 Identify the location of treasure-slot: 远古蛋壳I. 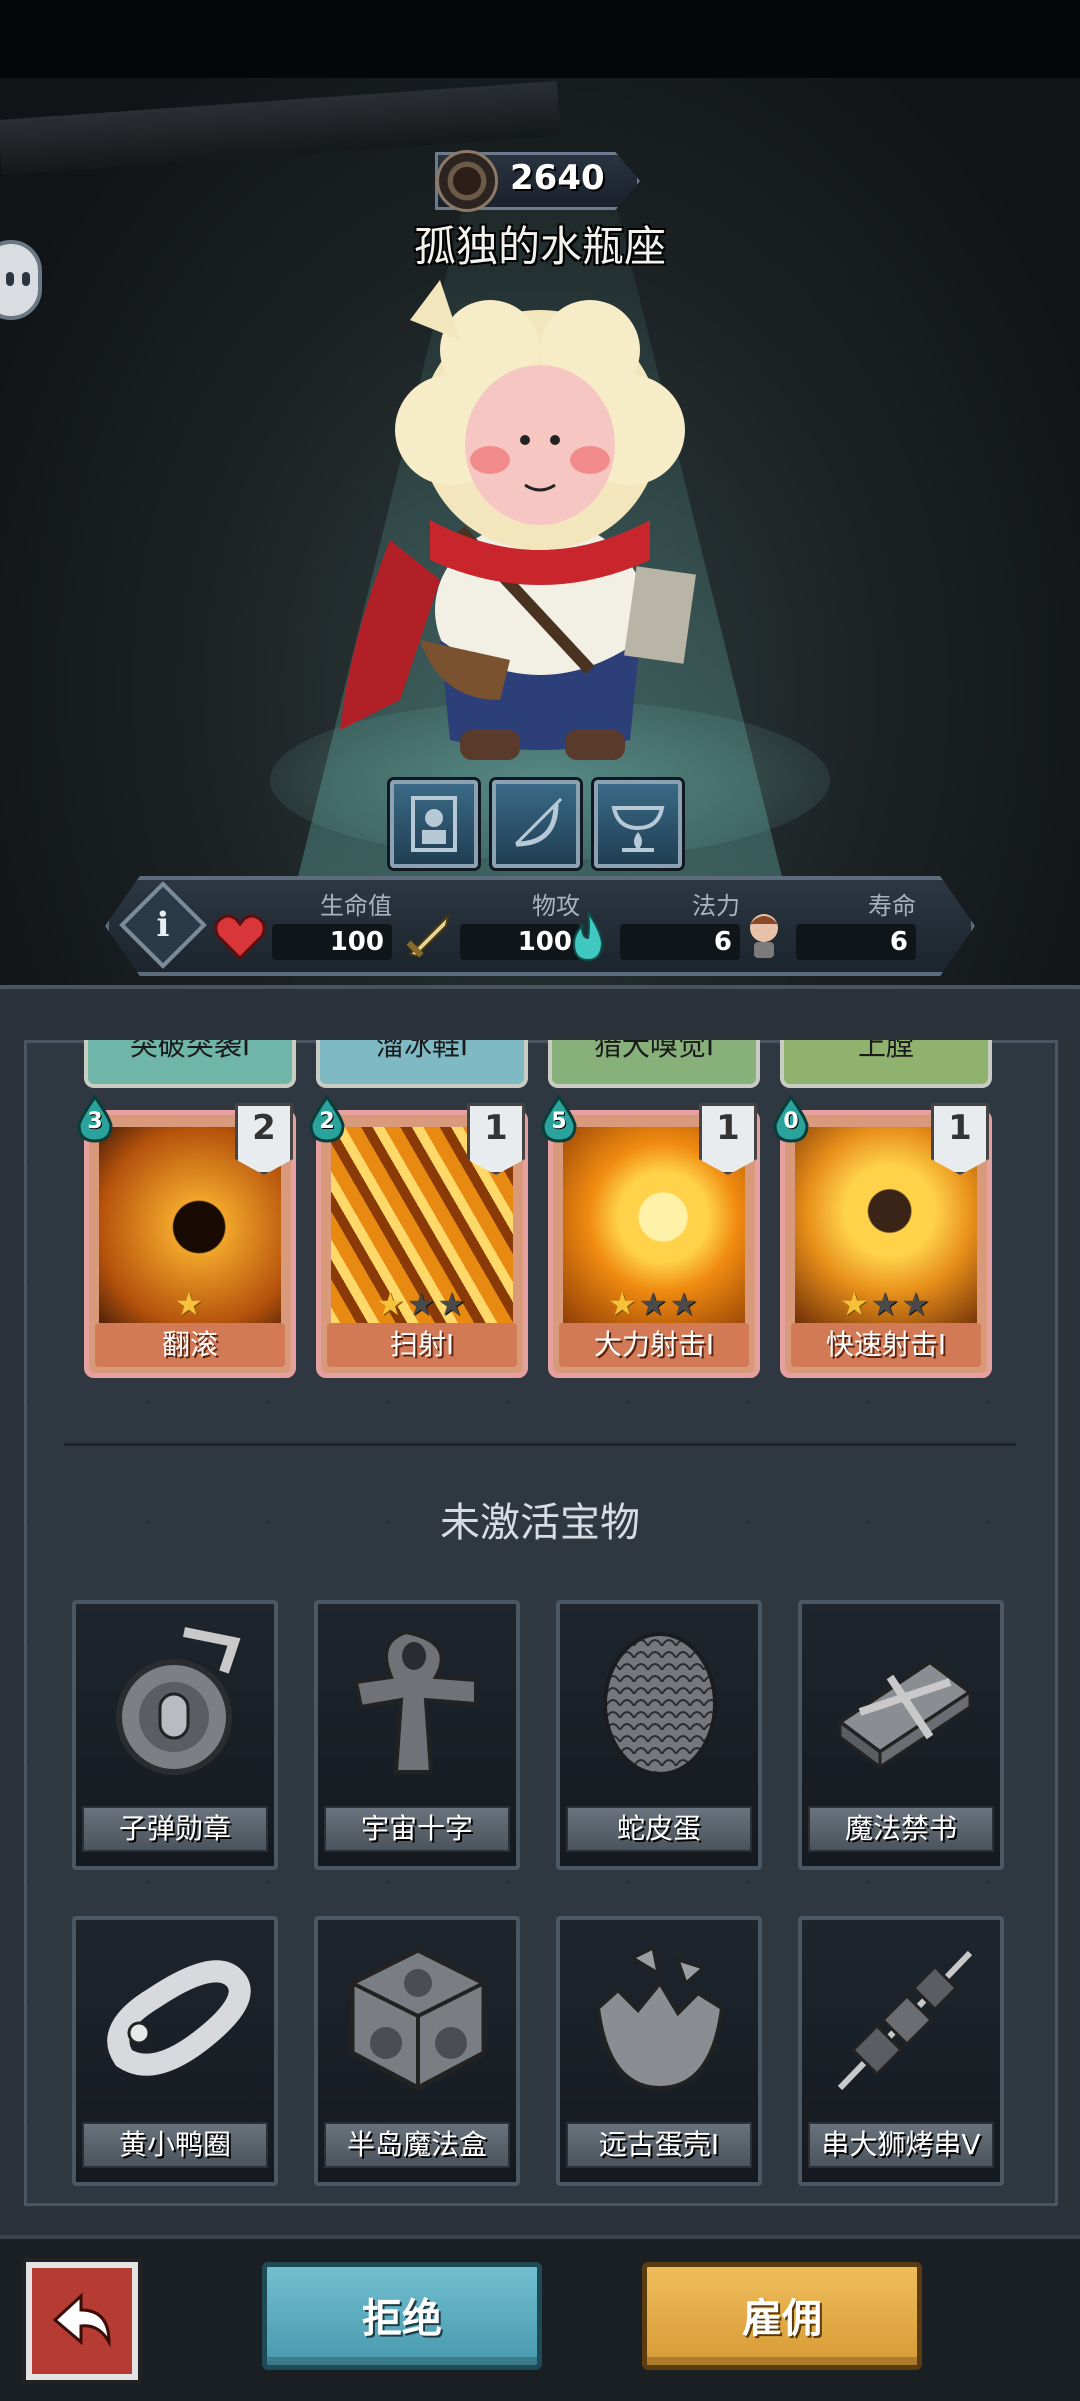
(659, 2051).